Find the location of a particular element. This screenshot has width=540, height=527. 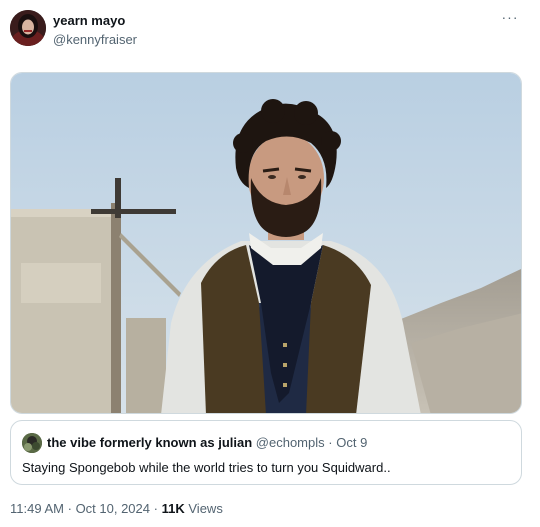

tweet-meta: 11:49 AM · Oct 10, 2024 · 11K Views is located at coordinates (116, 508).